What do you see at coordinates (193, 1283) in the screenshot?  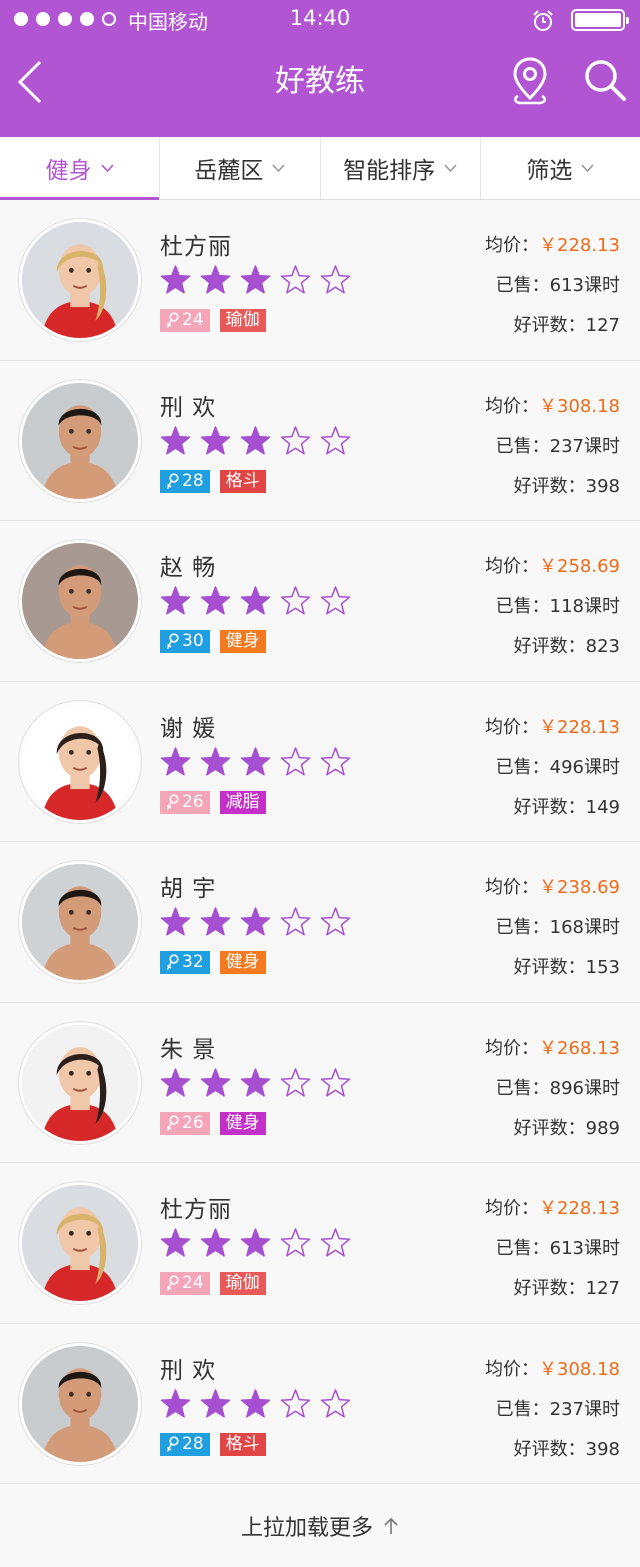 I see `age-value: 24` at bounding box center [193, 1283].